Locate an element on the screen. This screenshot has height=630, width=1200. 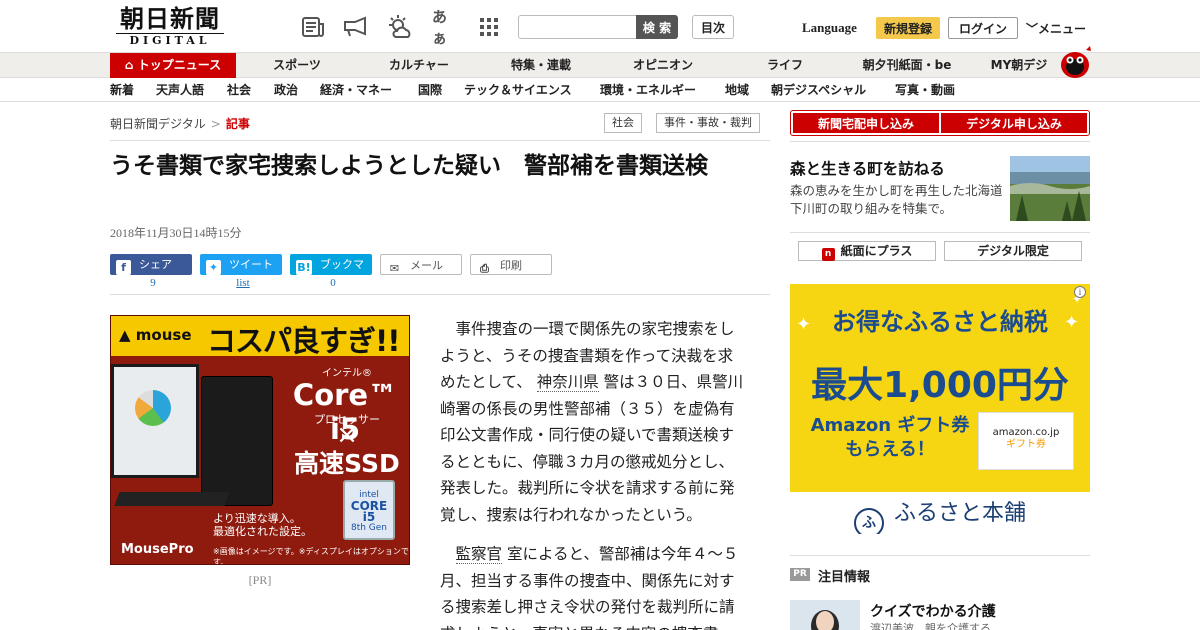
digital-only-button: デジタル限定 is located at coordinates (1013, 251).